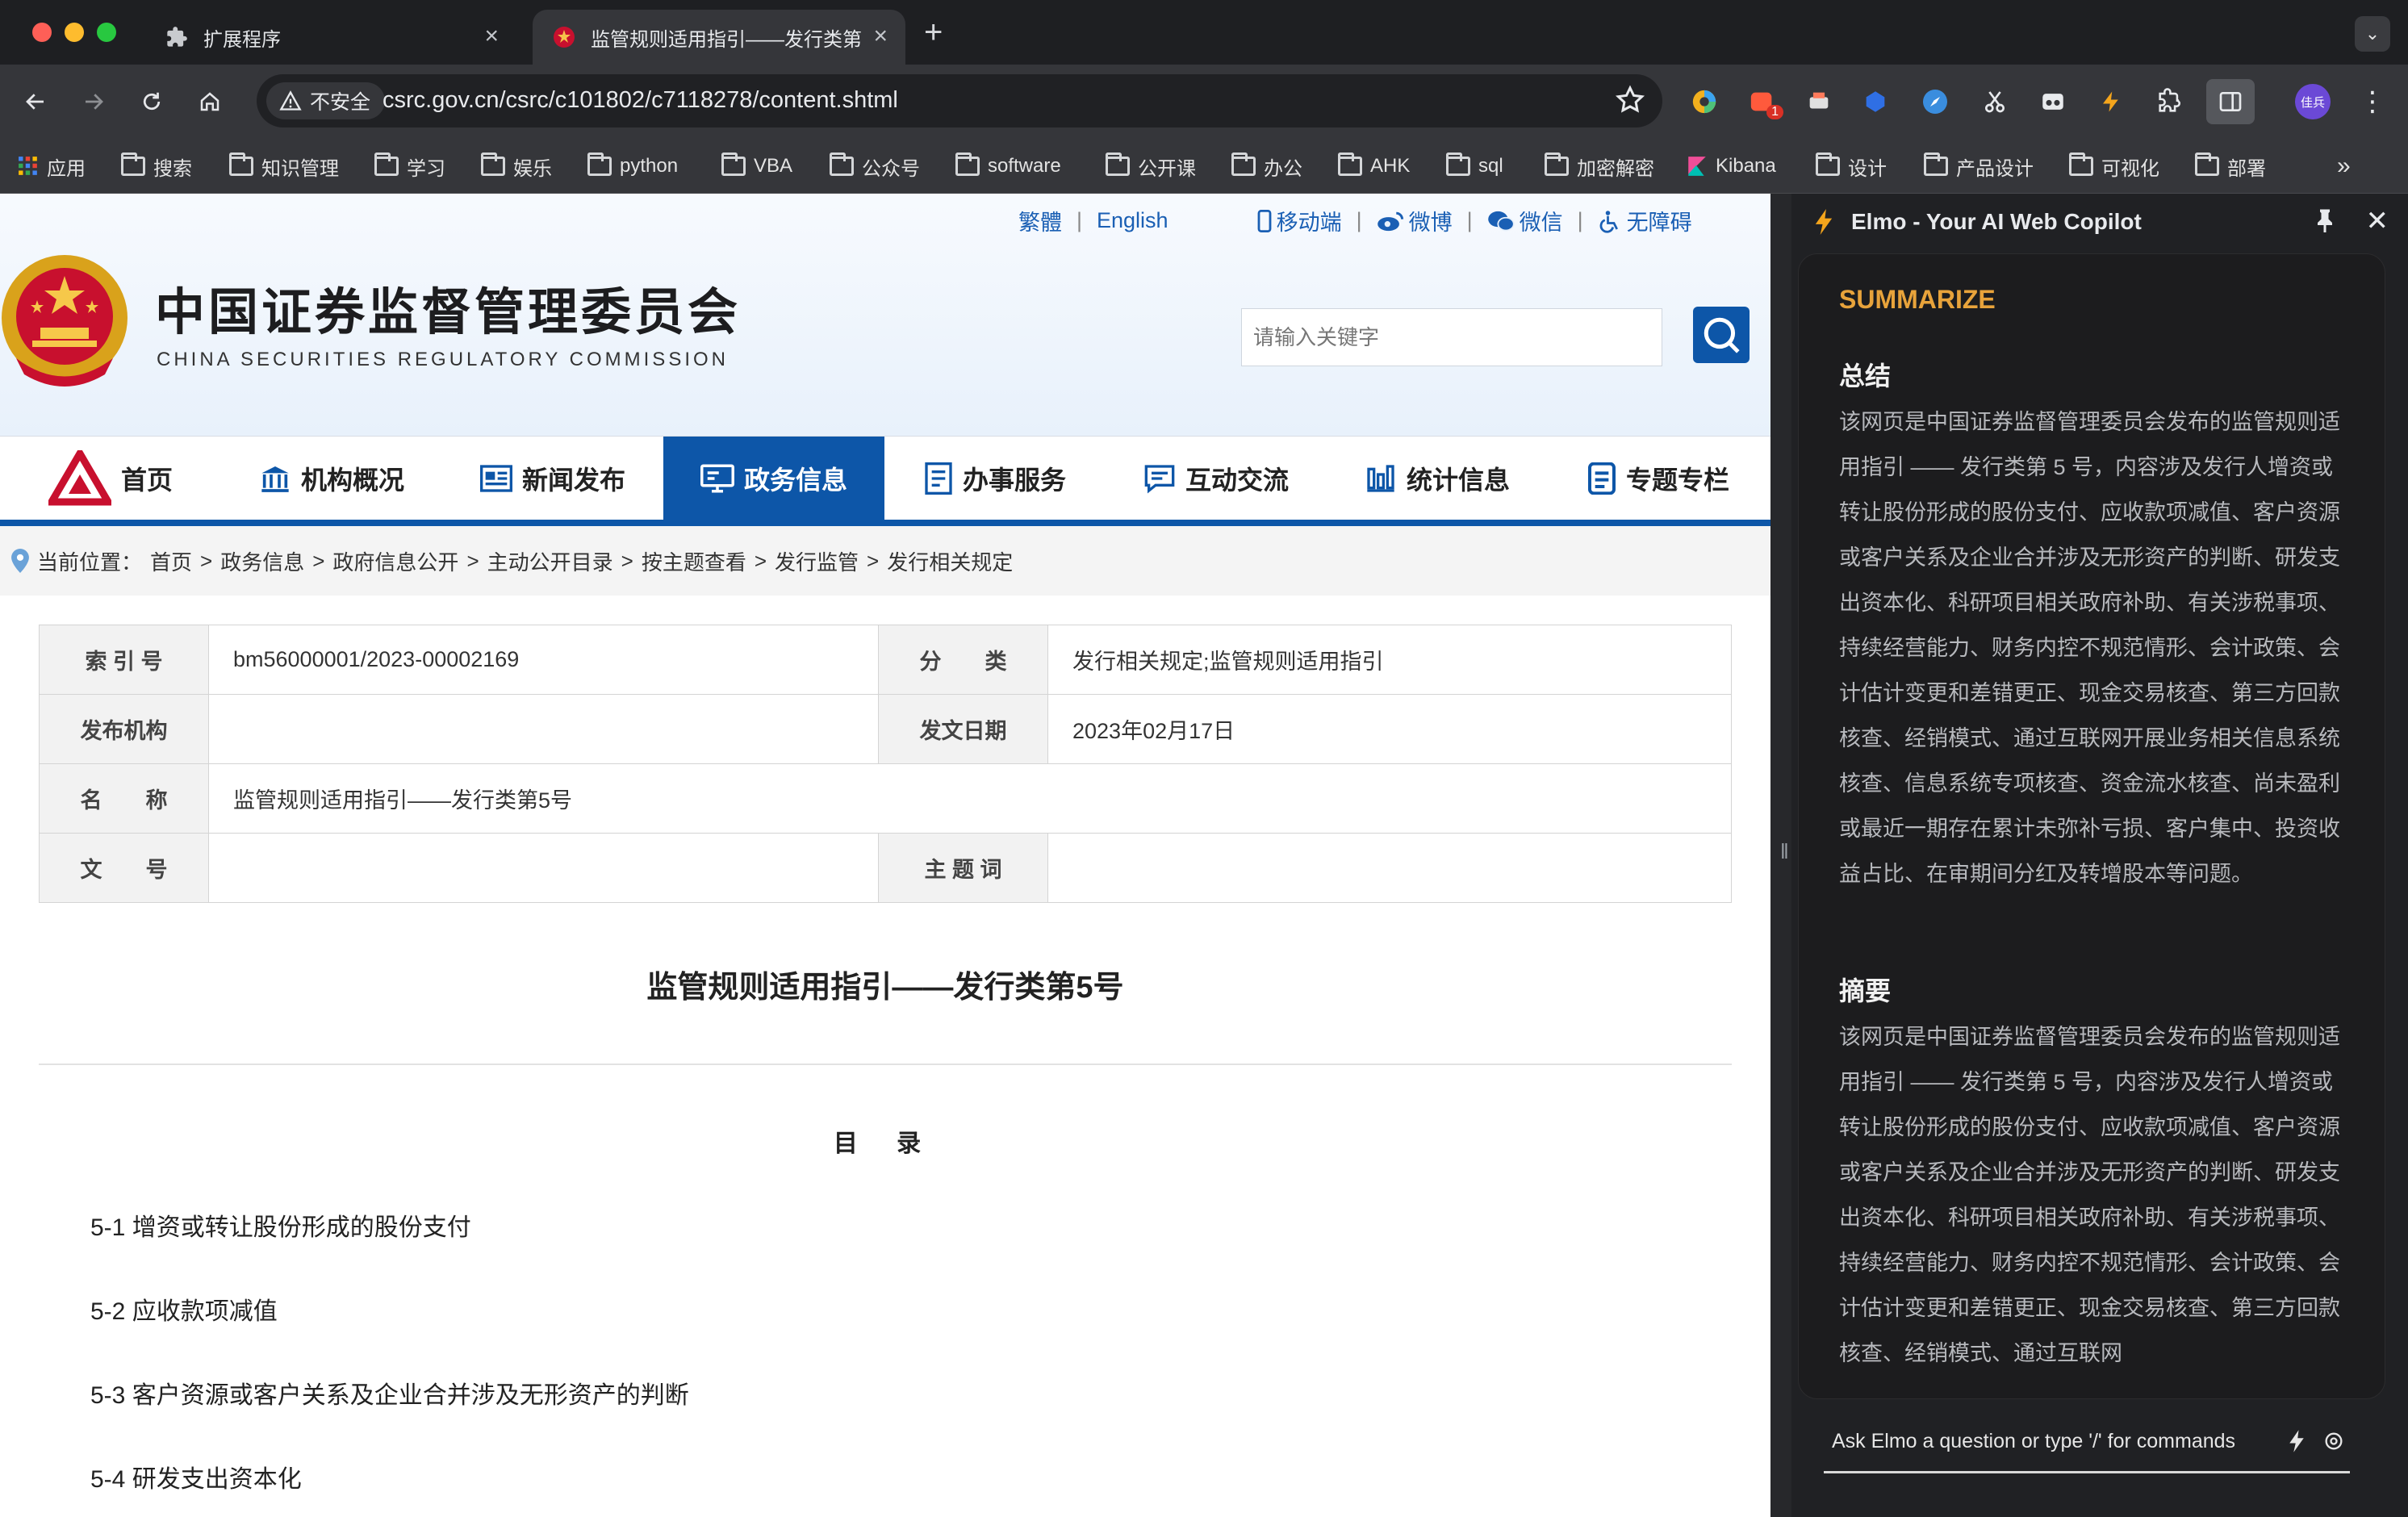 The image size is (2408, 1517). Describe the element at coordinates (2053, 101) in the screenshot. I see `glasses-extension-icon` at that location.